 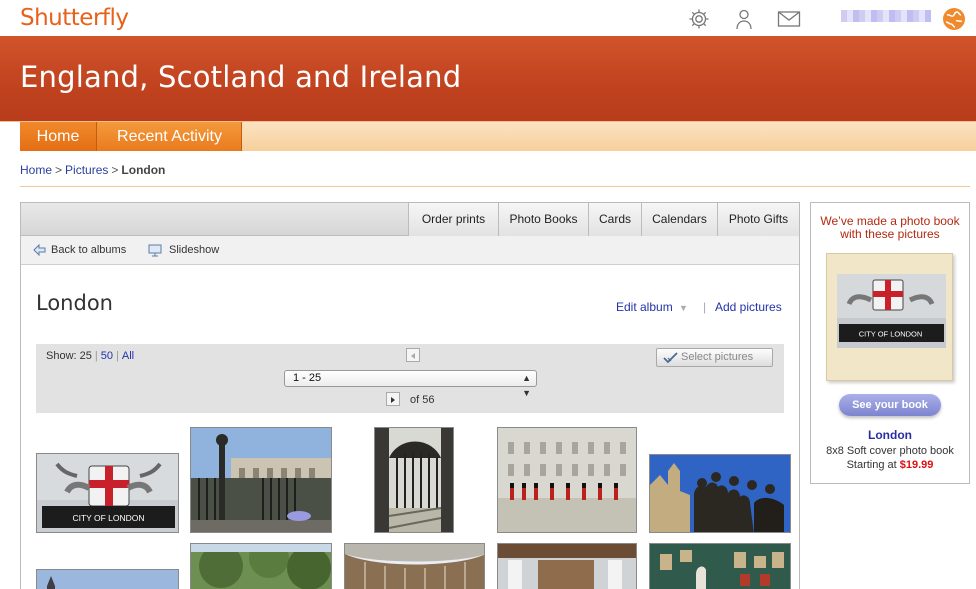 What do you see at coordinates (39, 250) in the screenshot?
I see `back-arrow-icon` at bounding box center [39, 250].